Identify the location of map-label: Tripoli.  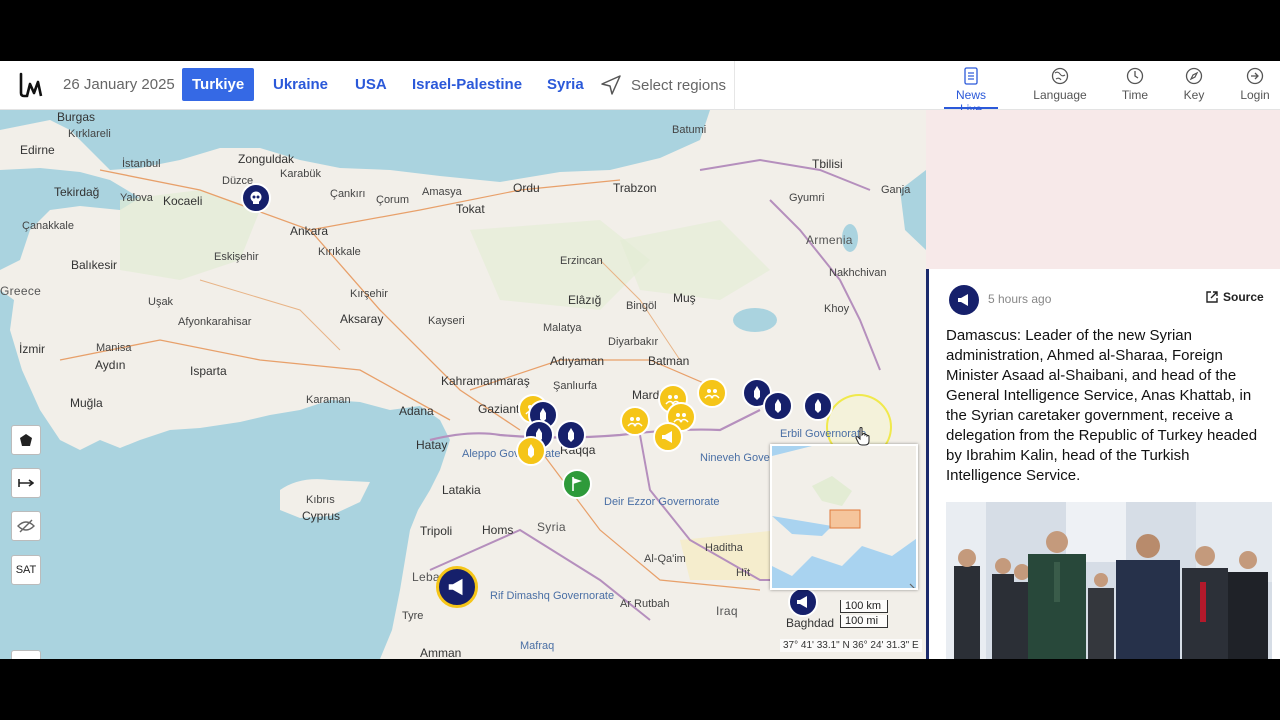
(436, 531).